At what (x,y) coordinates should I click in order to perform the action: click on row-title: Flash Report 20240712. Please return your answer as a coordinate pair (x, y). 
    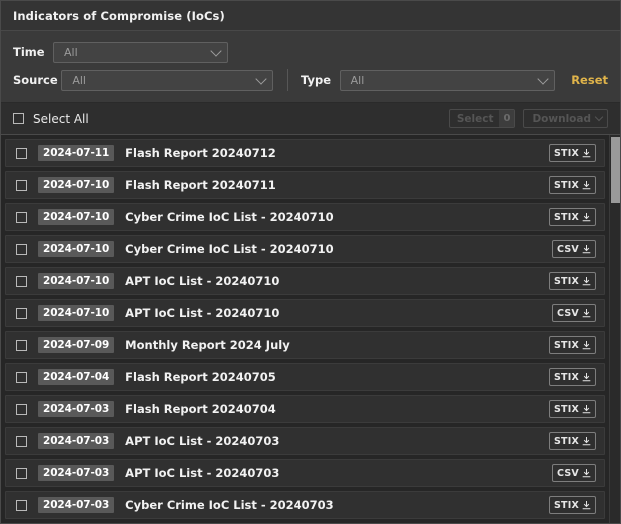
    Looking at the image, I should click on (200, 153).